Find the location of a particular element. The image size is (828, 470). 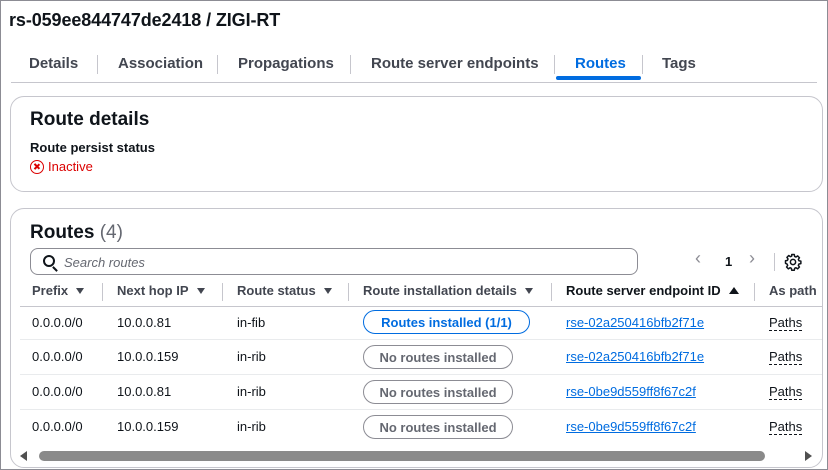

column-header-prefix: Prefix is located at coordinates (58, 290).